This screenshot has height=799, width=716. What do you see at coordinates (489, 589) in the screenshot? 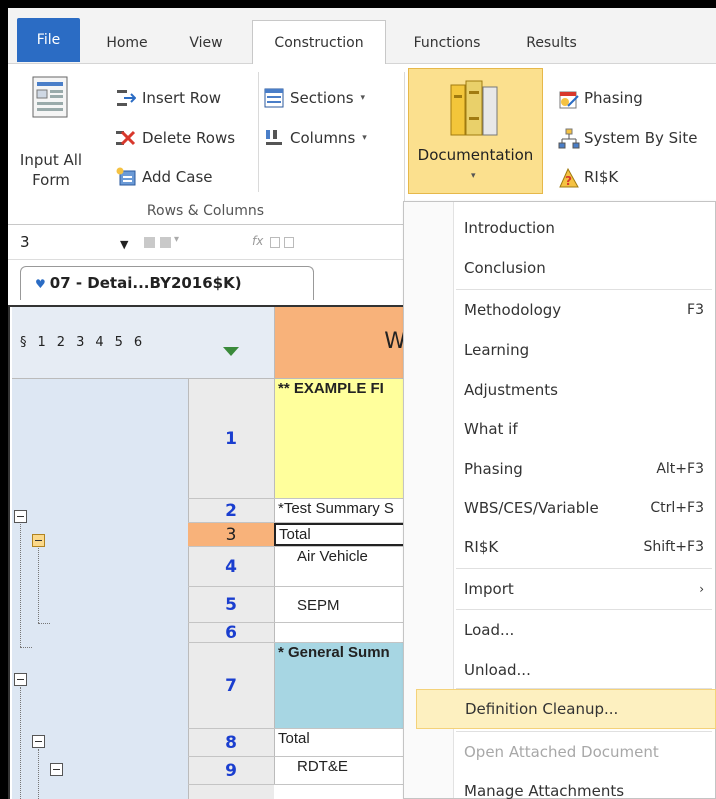
I see `menu-item-label: Import` at bounding box center [489, 589].